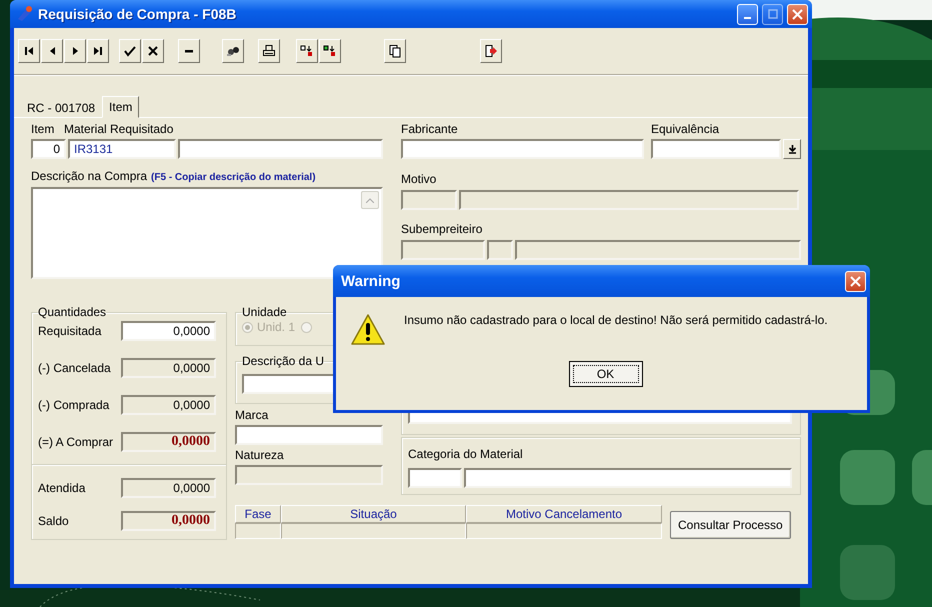  I want to click on field-label: Requisitada, so click(70, 331).